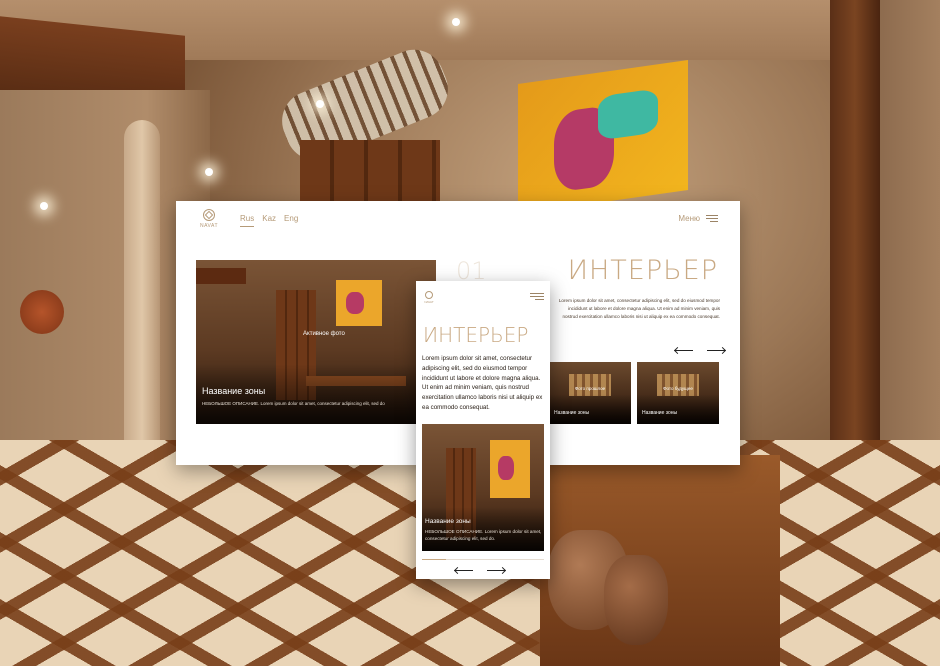 Image resolution: width=940 pixels, height=666 pixels. Describe the element at coordinates (142, 280) in the screenshot. I see `lit-archway` at that location.